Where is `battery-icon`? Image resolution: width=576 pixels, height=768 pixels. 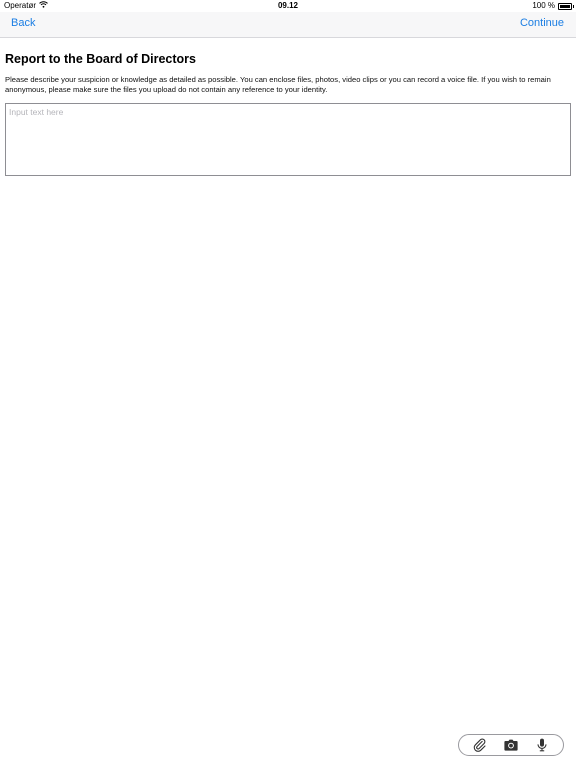 battery-icon is located at coordinates (566, 6).